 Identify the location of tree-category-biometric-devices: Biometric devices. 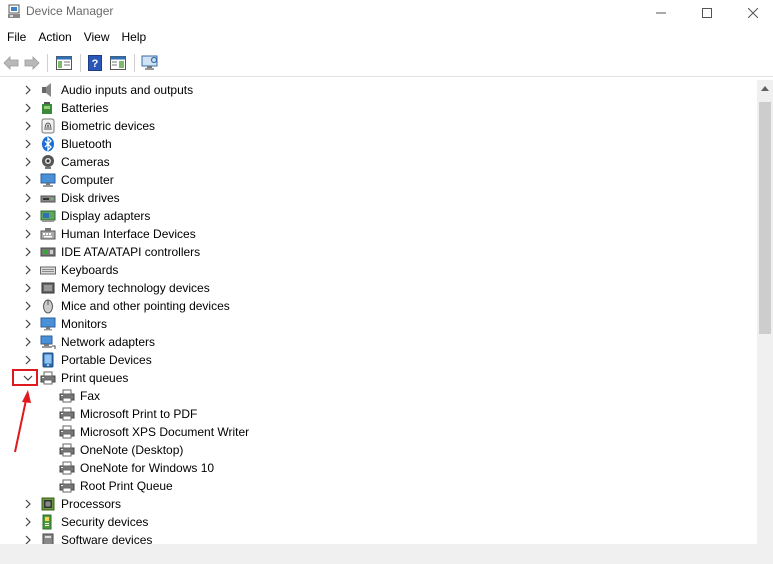
(378, 126).